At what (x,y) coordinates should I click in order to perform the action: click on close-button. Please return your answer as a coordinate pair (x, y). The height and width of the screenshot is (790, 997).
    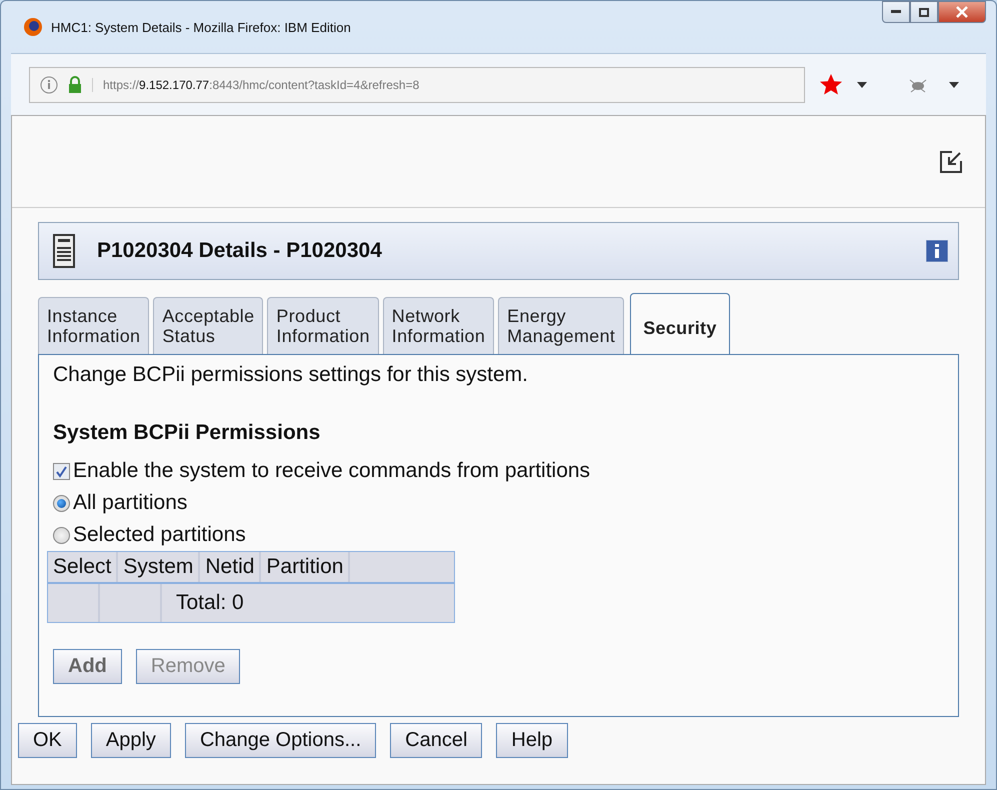
    Looking at the image, I should click on (962, 12).